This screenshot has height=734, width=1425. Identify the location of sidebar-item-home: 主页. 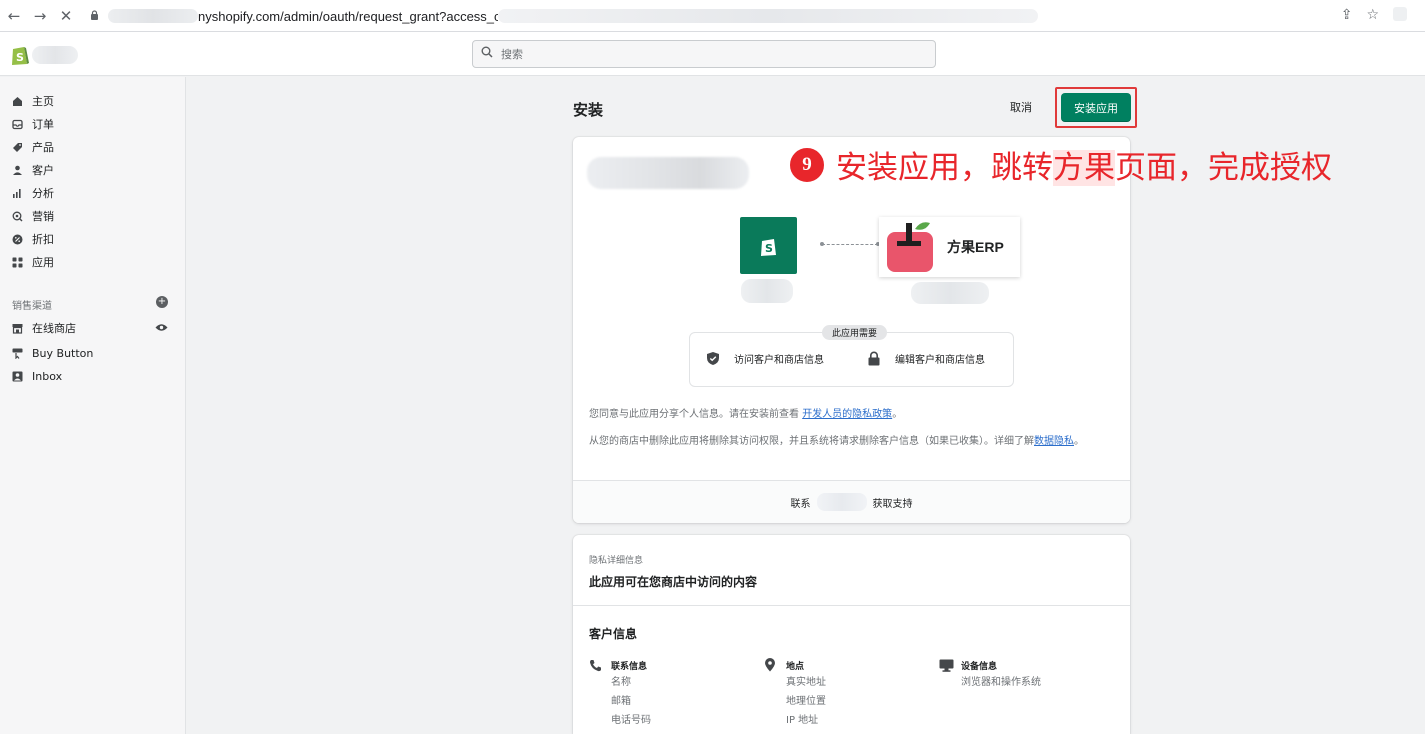
(33, 101).